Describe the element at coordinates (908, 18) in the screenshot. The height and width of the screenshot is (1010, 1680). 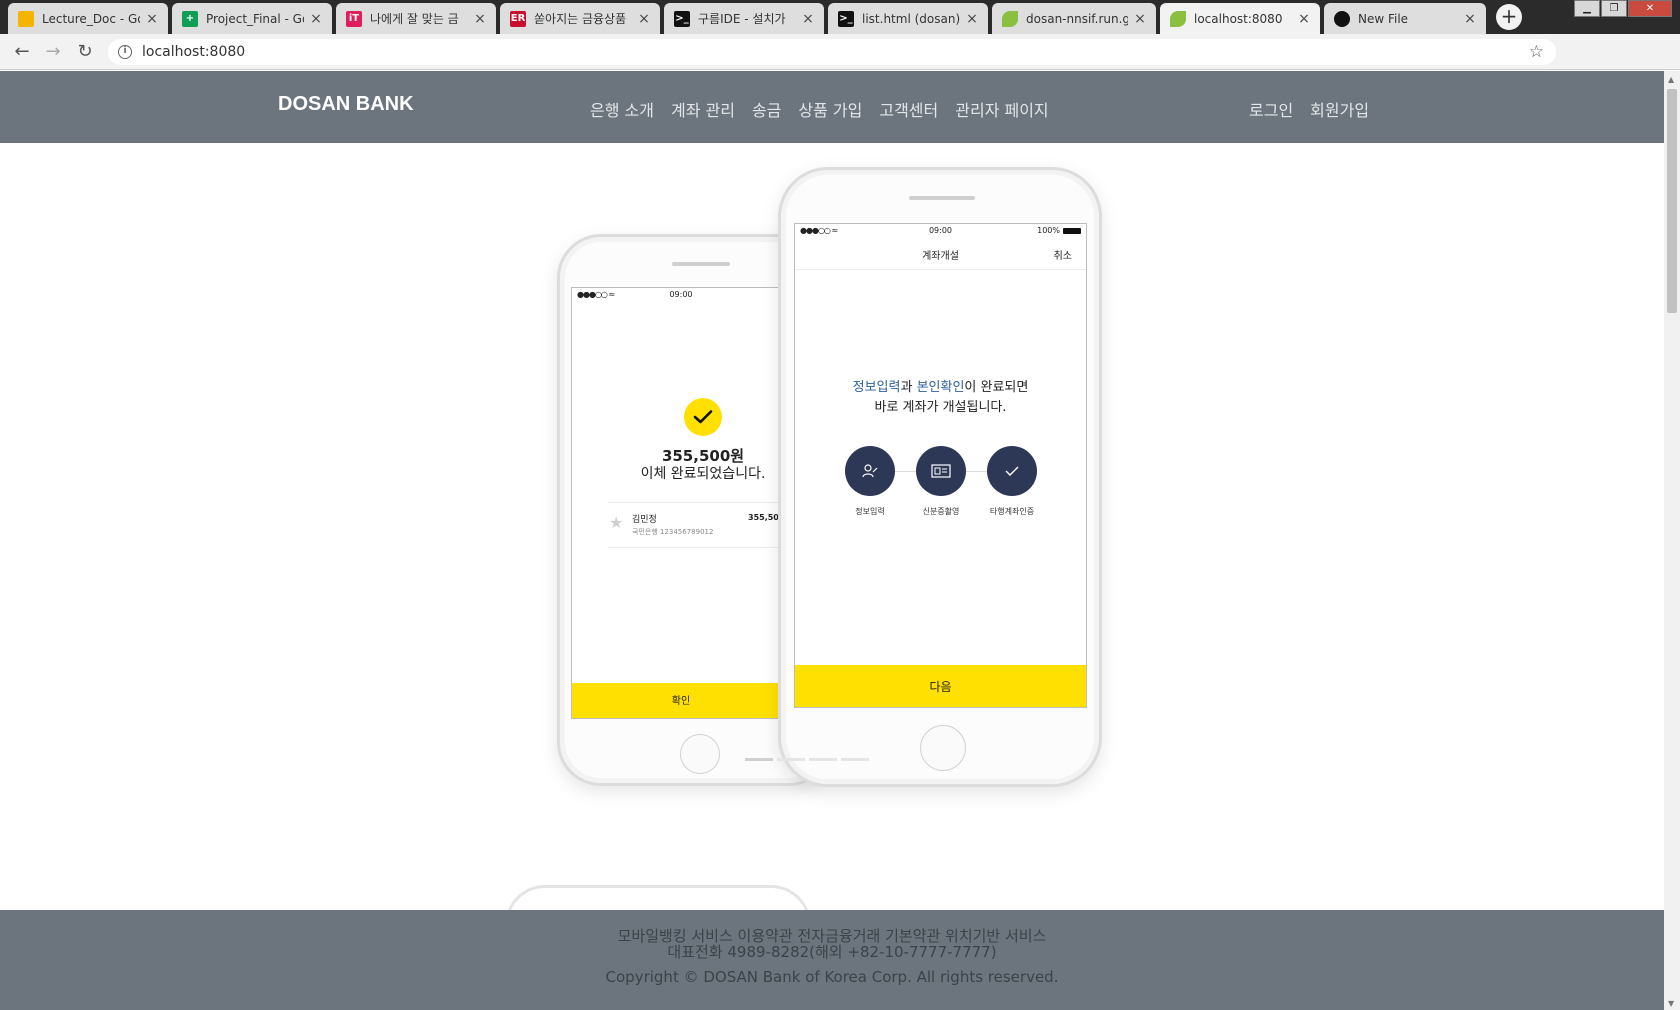
I see `tab-list-html: >_ list.html (dosan) - ×` at that location.